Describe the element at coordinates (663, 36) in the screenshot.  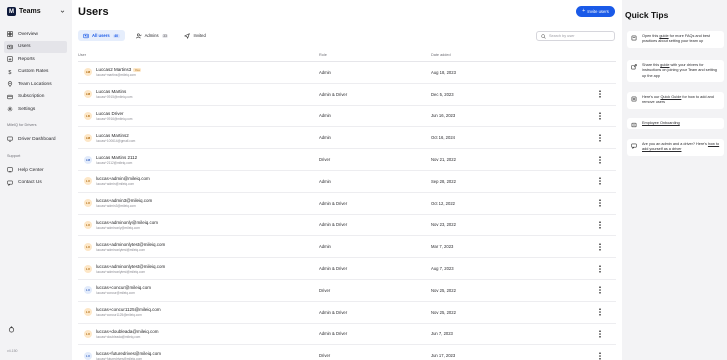
I see `tip-link-guide: guide` at that location.